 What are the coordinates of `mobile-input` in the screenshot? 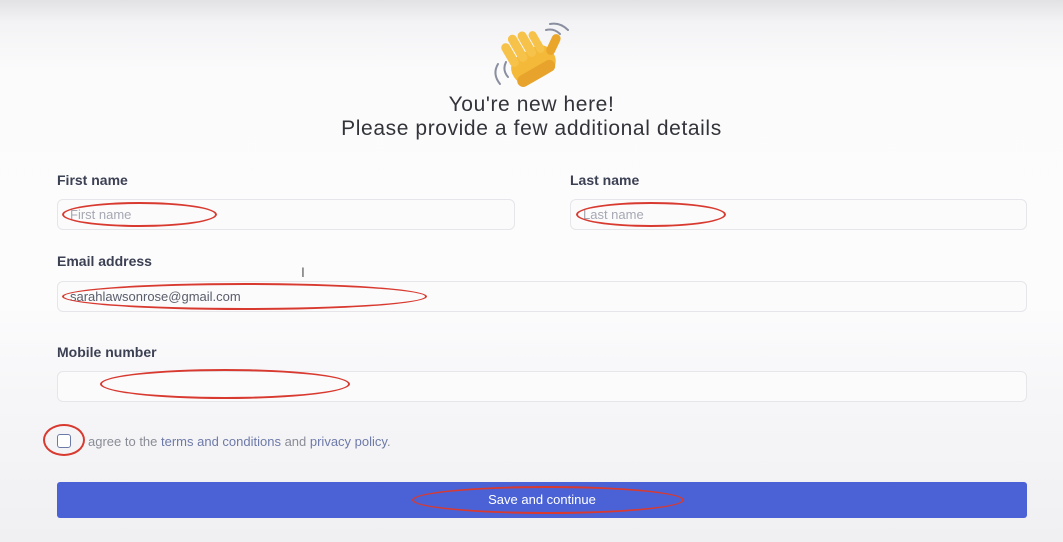 It's located at (542, 386).